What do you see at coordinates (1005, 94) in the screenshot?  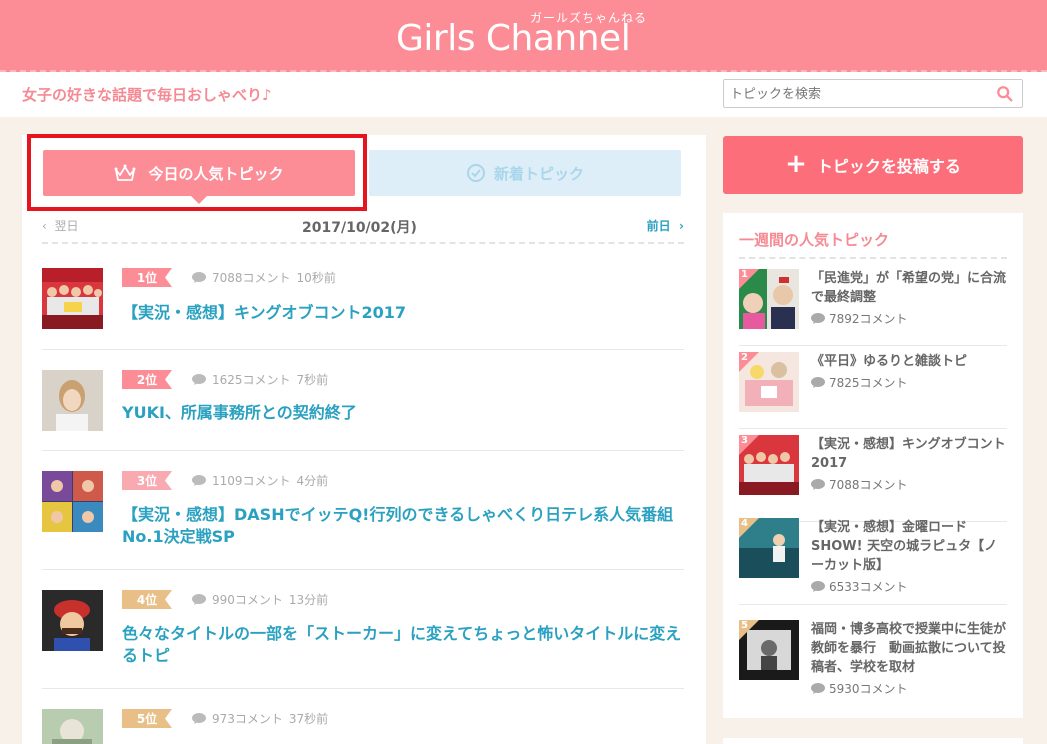 I see `search-icon` at bounding box center [1005, 94].